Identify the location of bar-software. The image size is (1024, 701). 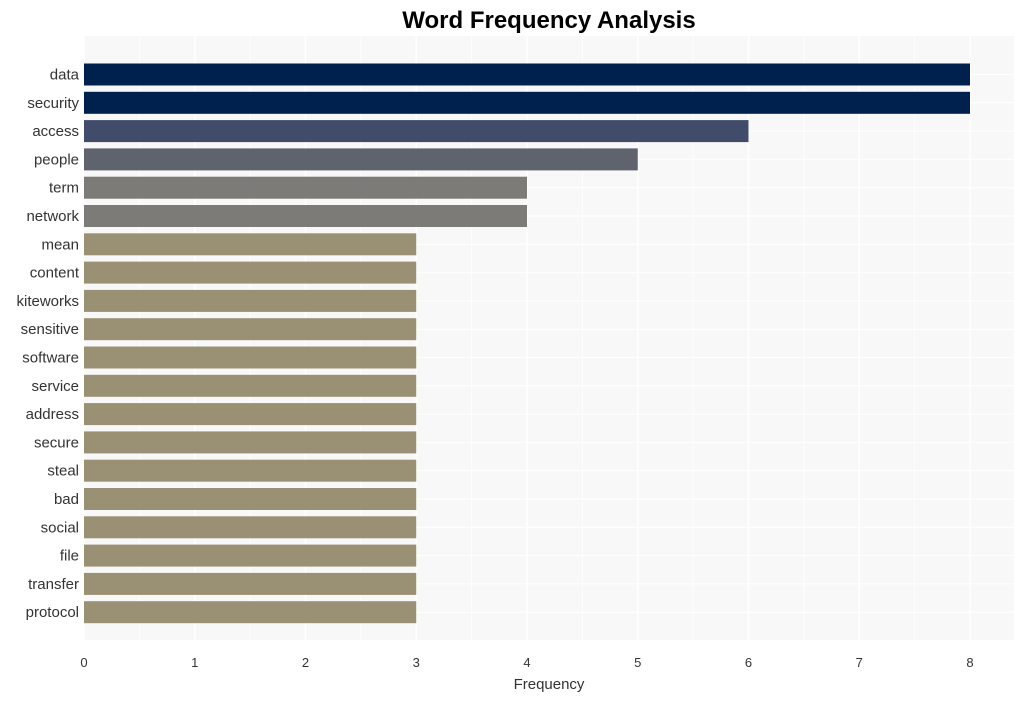
(250, 357).